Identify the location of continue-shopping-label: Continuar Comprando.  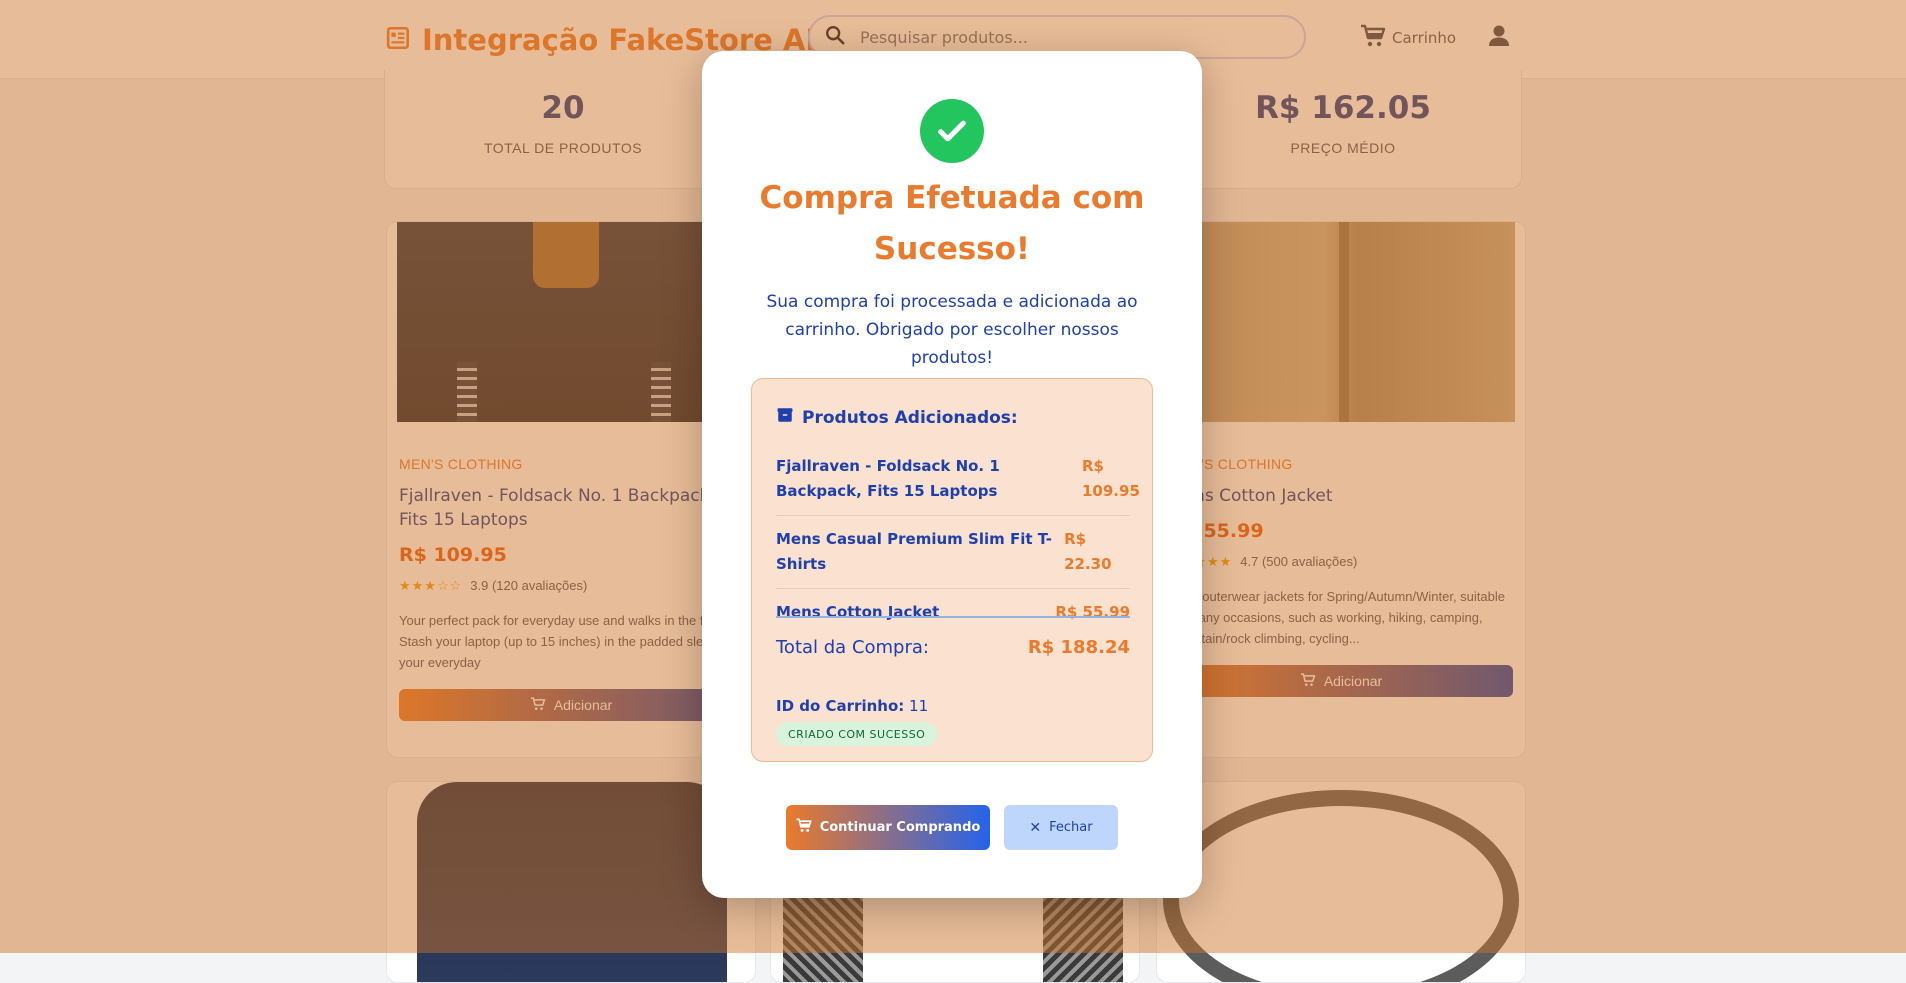
(900, 827).